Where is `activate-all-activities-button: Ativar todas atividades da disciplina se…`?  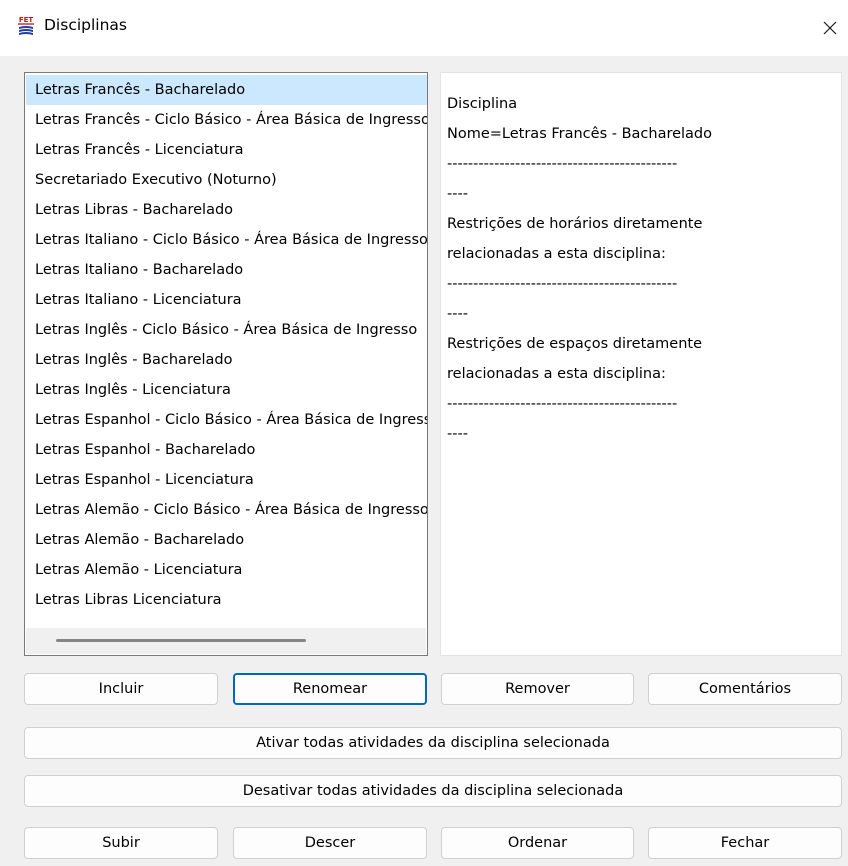
activate-all-activities-button: Ativar todas atividades da disciplina se… is located at coordinates (433, 743).